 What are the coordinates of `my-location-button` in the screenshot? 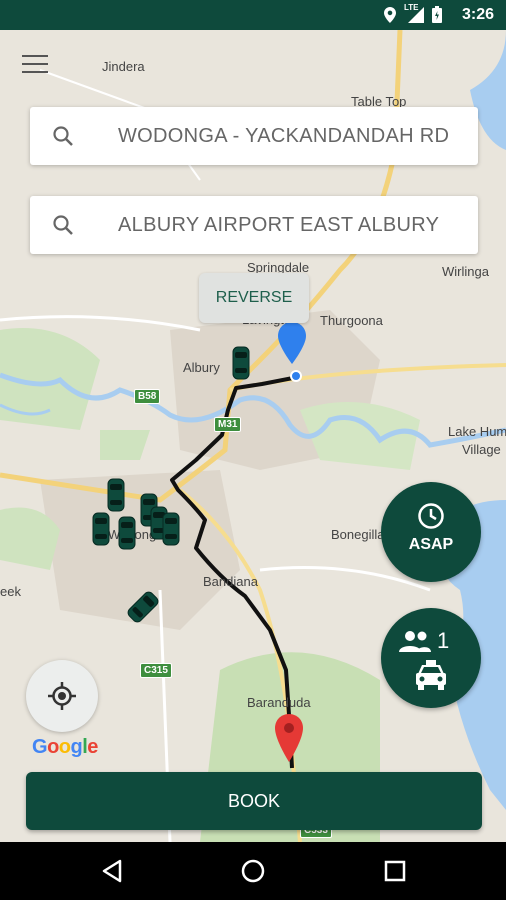 It's located at (62, 696).